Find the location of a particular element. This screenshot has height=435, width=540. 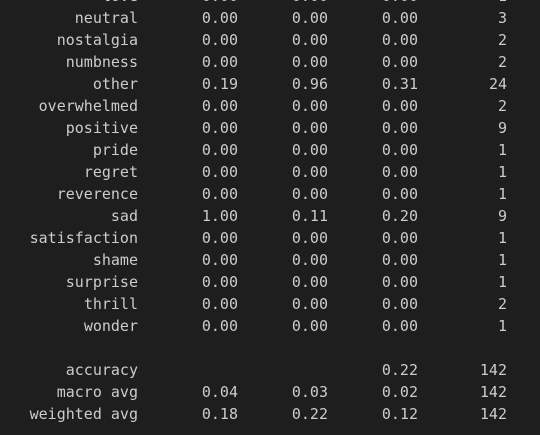

report-row: reverence 0.00 0.00 0.00 1 is located at coordinates (270, 194).